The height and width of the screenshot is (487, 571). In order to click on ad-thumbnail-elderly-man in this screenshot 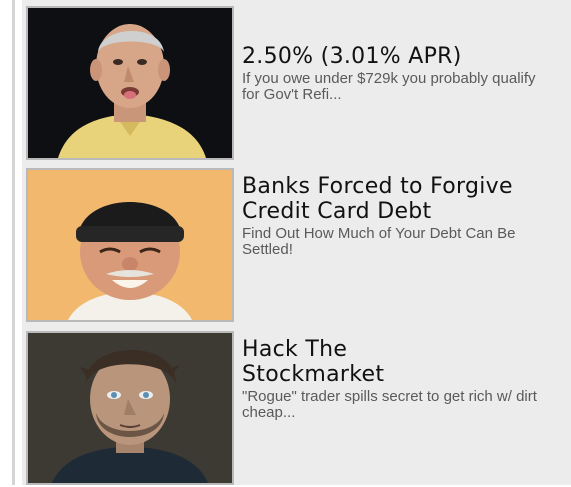, I will do `click(130, 83)`.